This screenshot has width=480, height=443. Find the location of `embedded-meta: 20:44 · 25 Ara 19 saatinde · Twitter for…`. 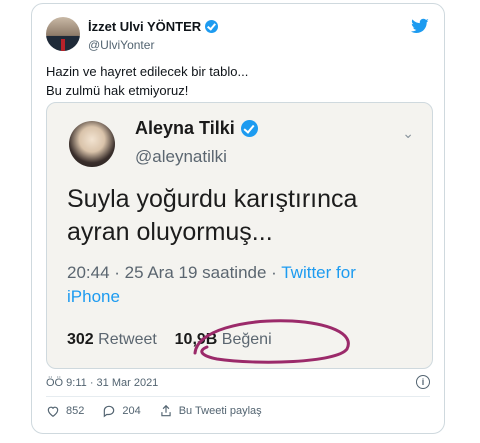

embedded-meta: 20:44 · 25 Ara 19 saatinde · Twitter for… is located at coordinates (237, 285).